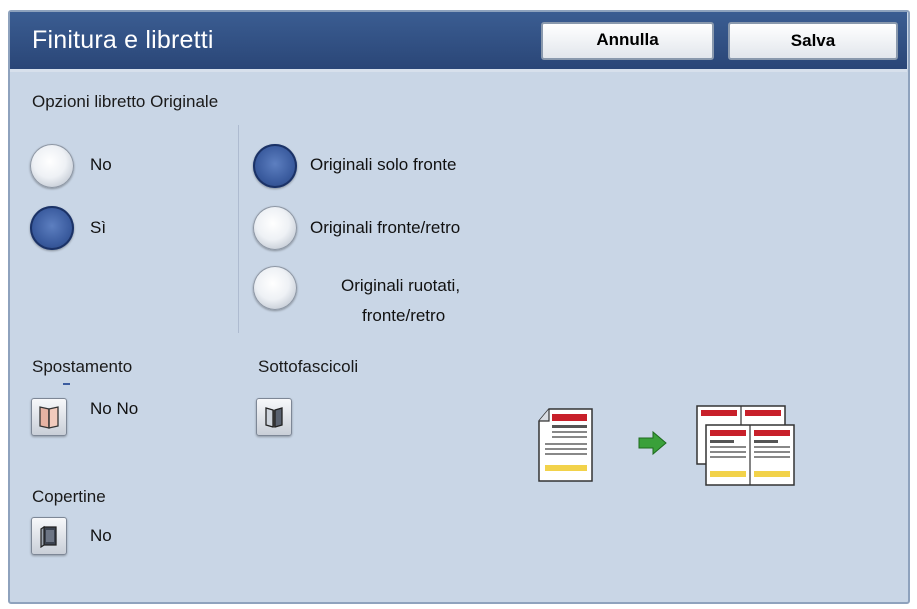  I want to click on rotated-two-sided-originals-radio, so click(275, 288).